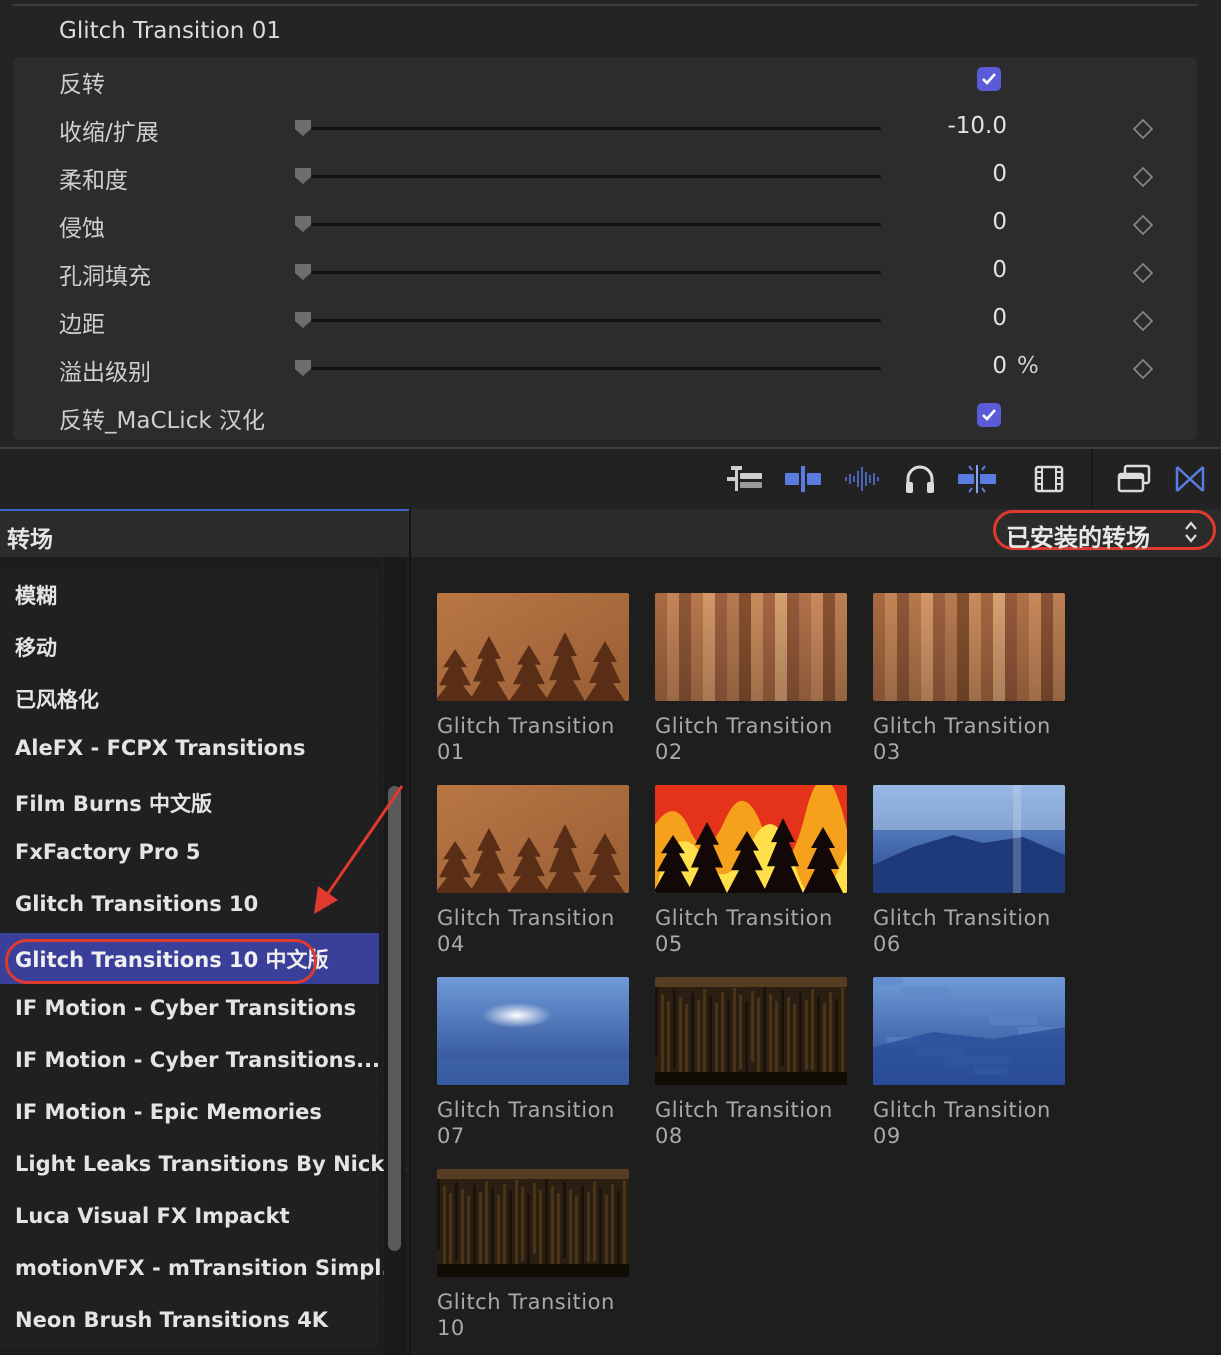 The image size is (1221, 1355). I want to click on transition-name-line2: 04, so click(451, 944).